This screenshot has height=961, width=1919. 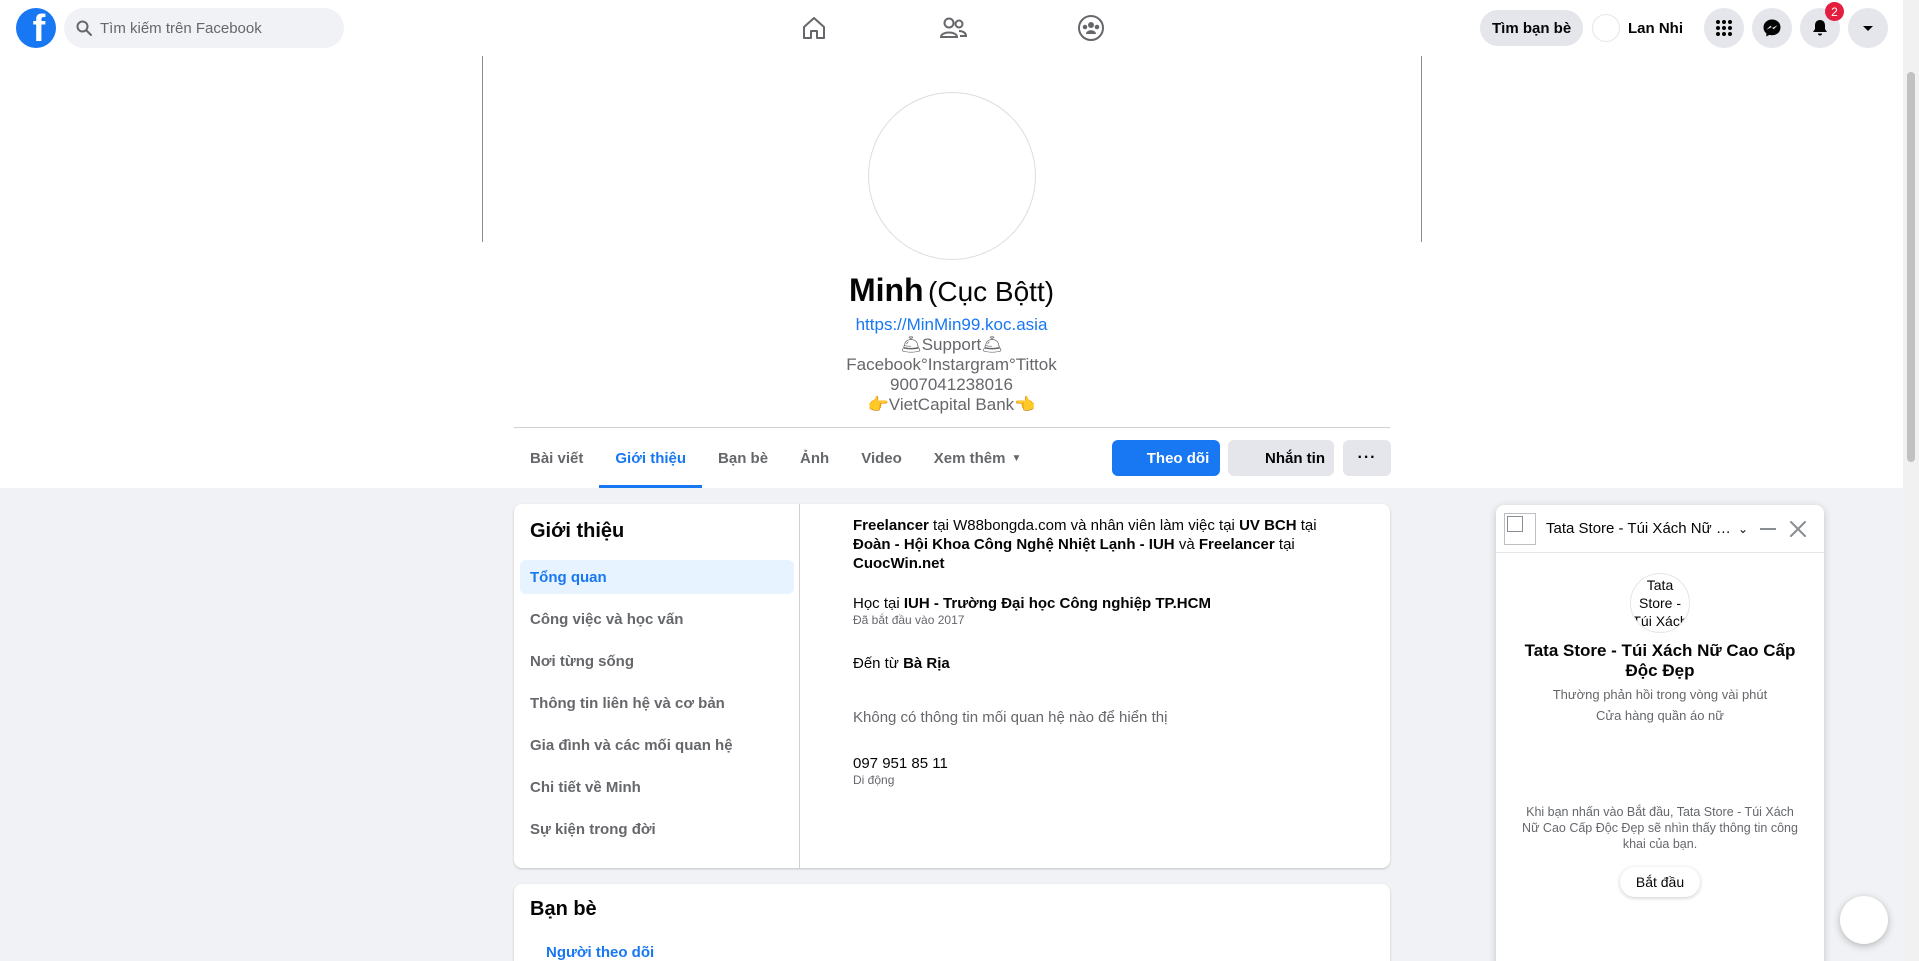 What do you see at coordinates (657, 745) in the screenshot?
I see `about-nav-family: Gia đình và các mối quan hệ` at bounding box center [657, 745].